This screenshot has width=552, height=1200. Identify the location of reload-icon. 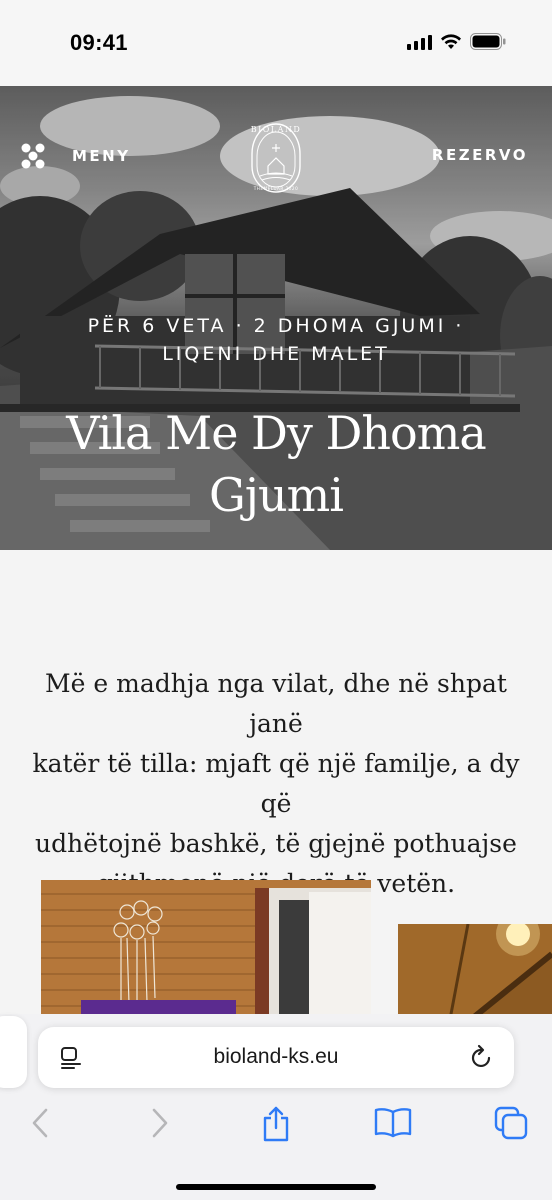
(482, 1057).